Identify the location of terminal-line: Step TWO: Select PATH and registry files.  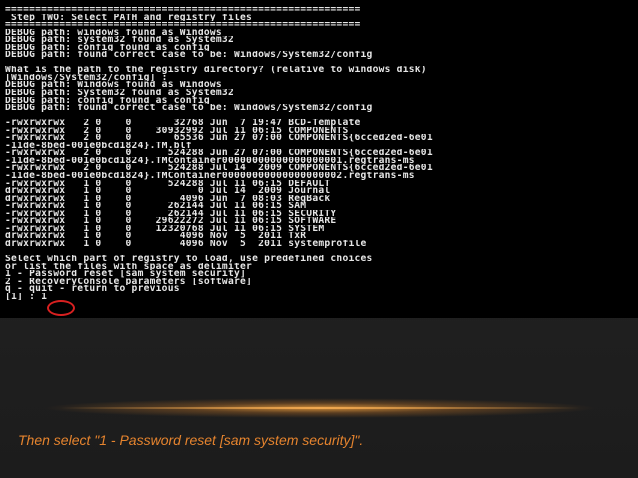
(129, 17).